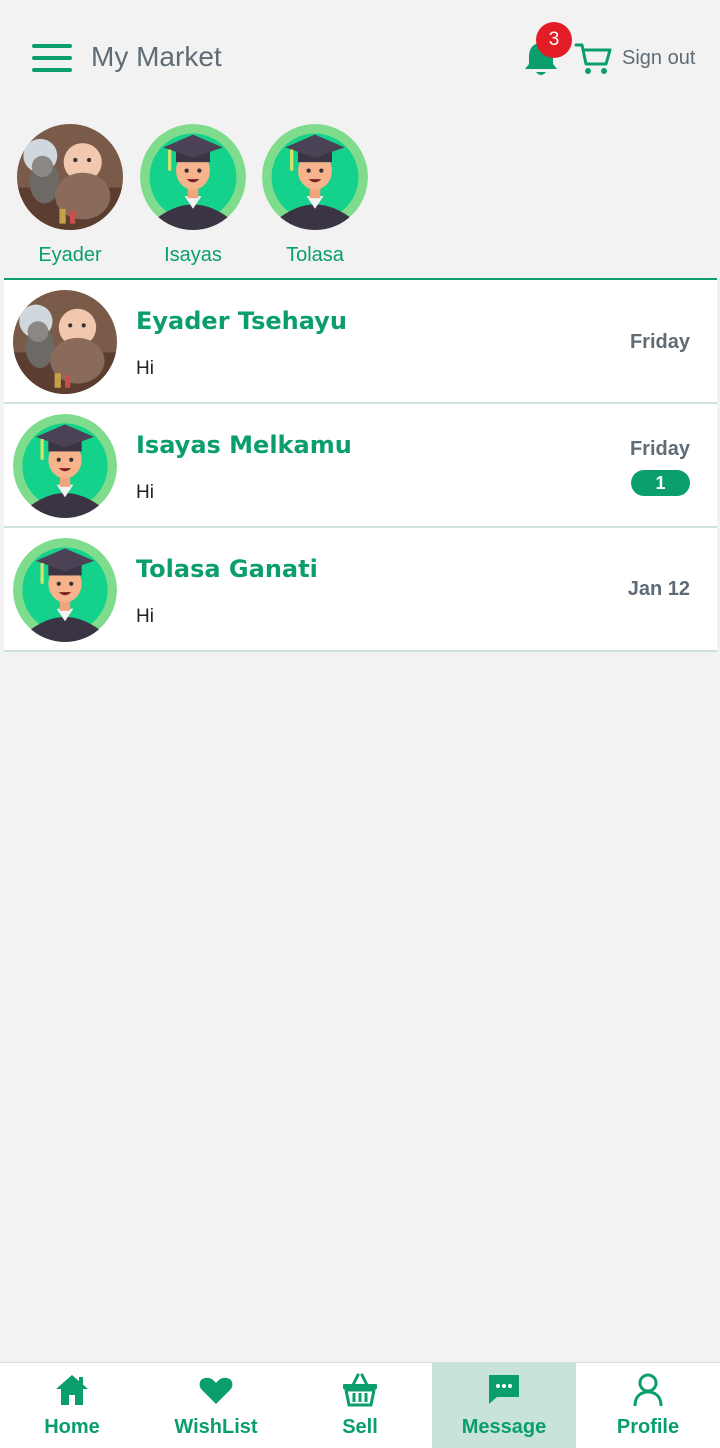 The height and width of the screenshot is (1448, 720). What do you see at coordinates (658, 589) in the screenshot?
I see `message-date: Jan 12` at bounding box center [658, 589].